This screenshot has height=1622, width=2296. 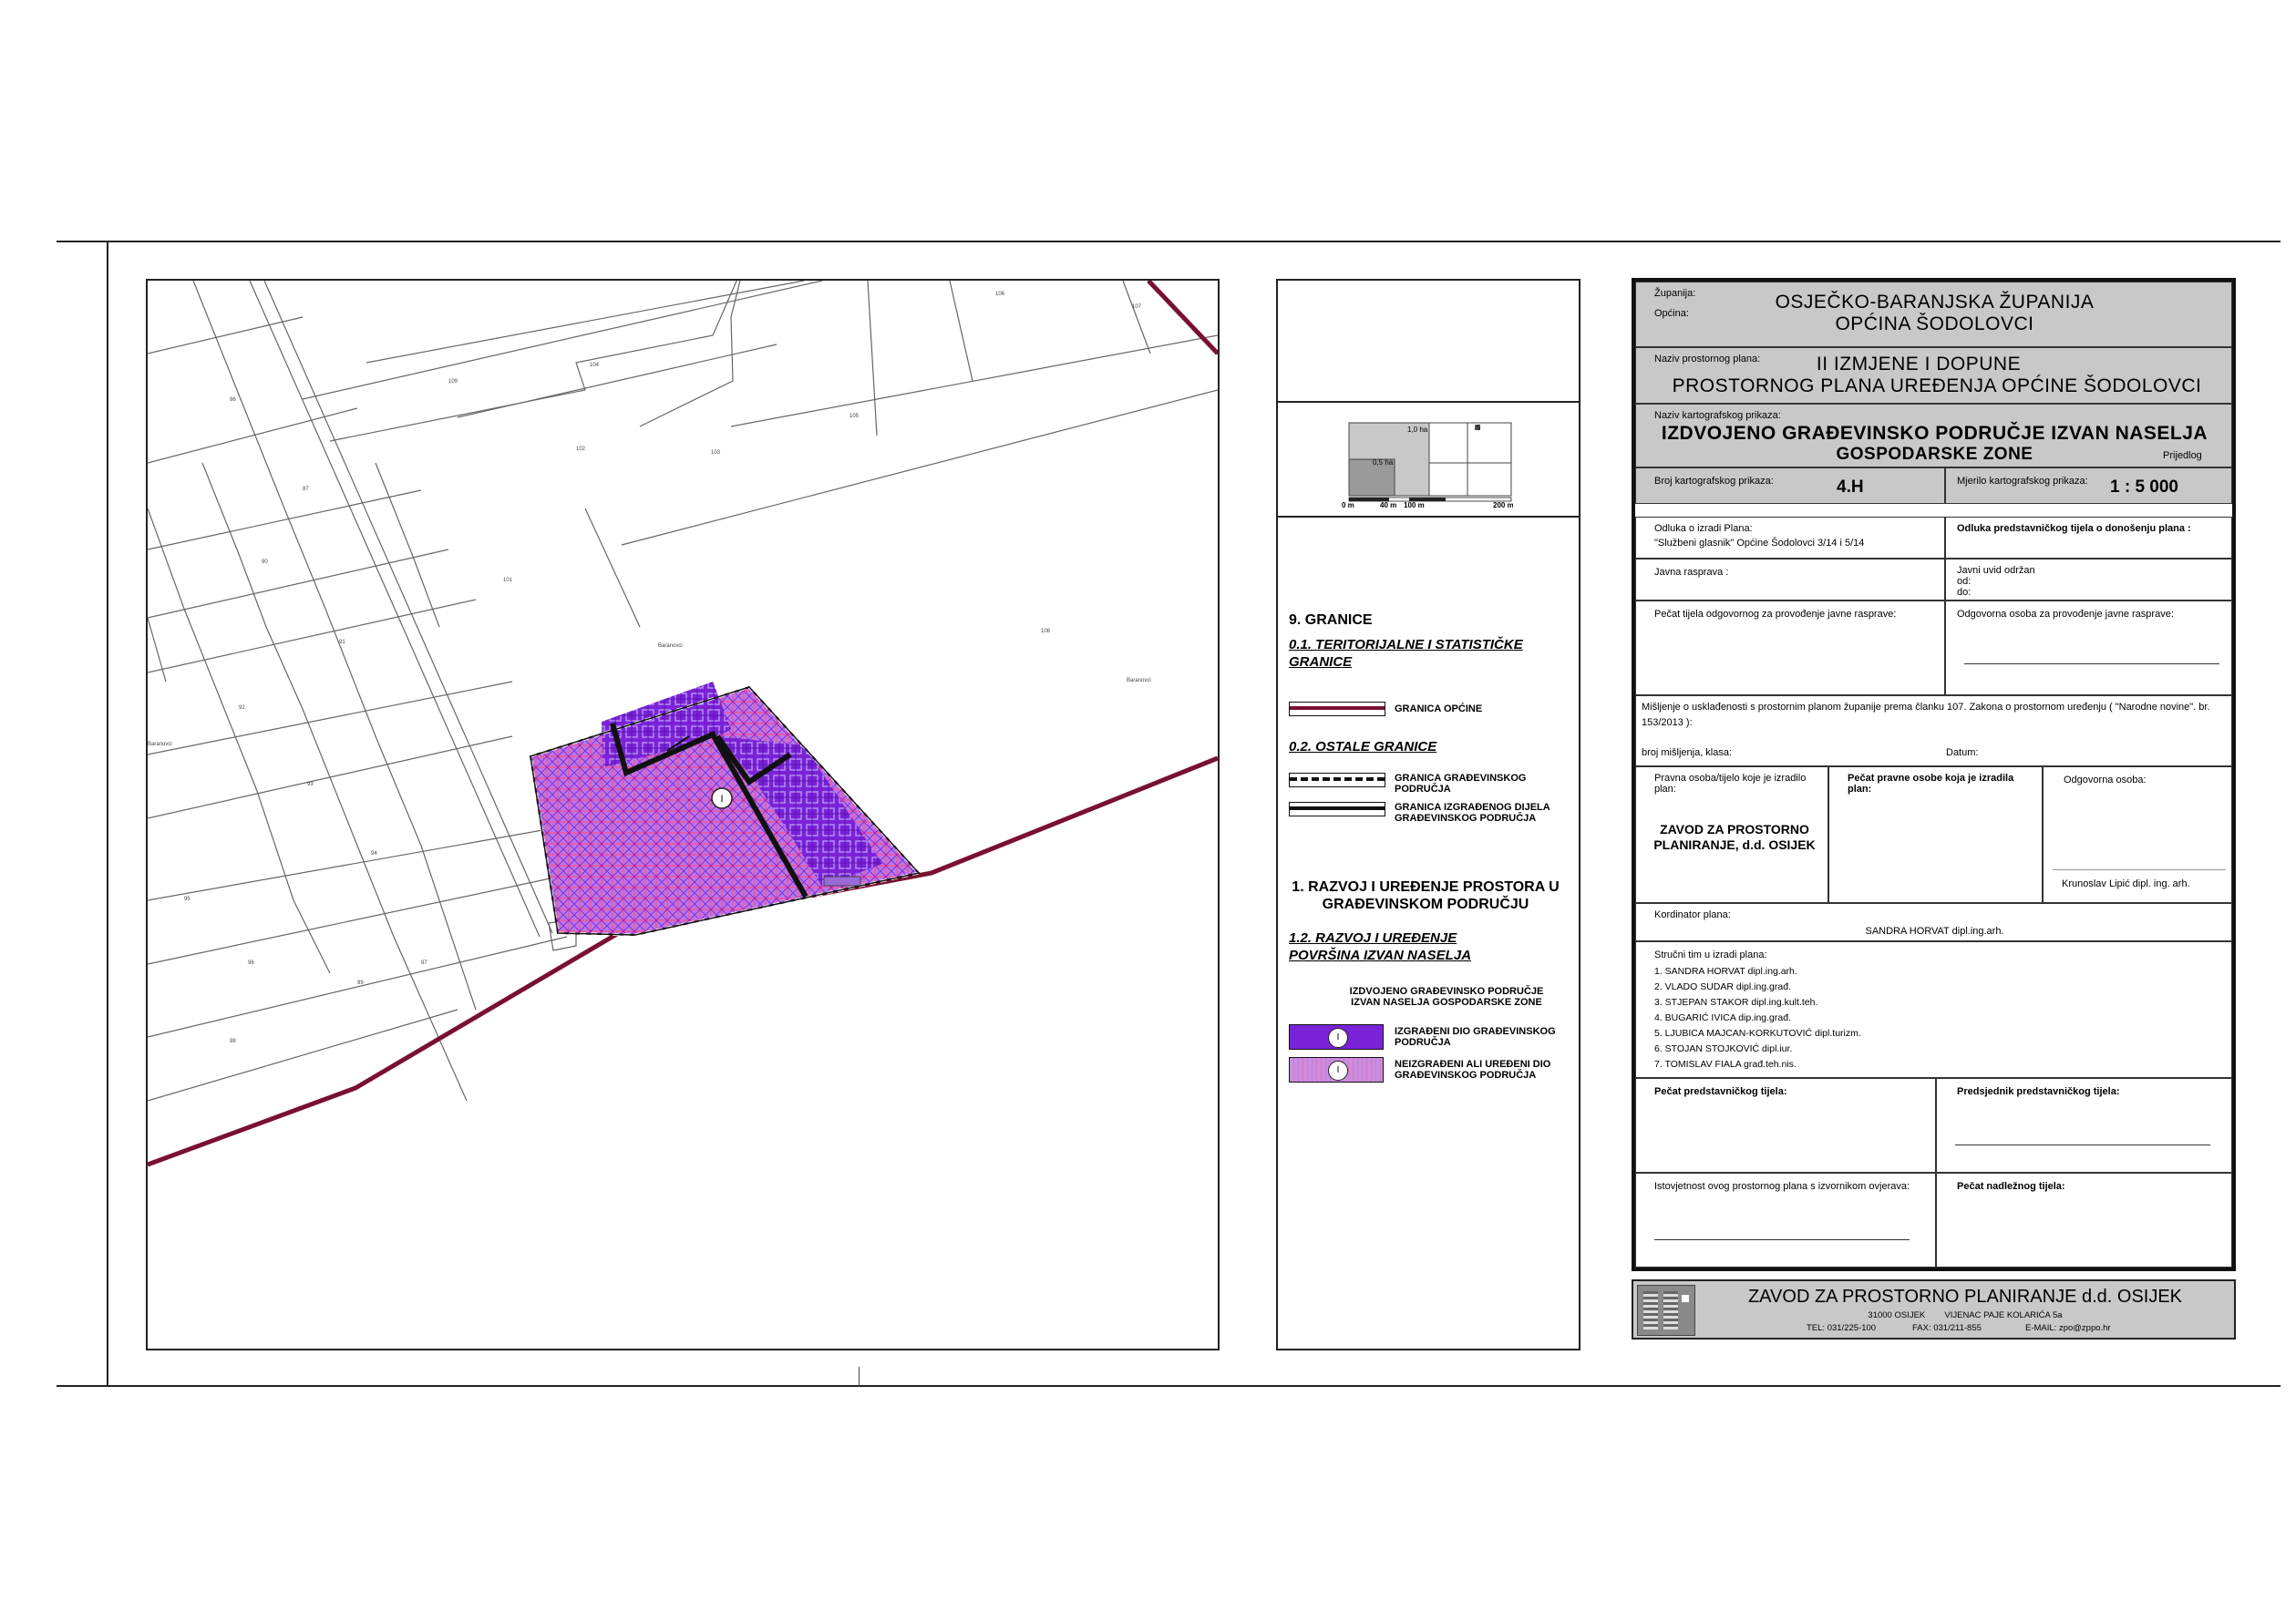 What do you see at coordinates (2038, 1091) in the screenshot?
I see `predsjednik-label: Predsjednik predstavničkog tijela:` at bounding box center [2038, 1091].